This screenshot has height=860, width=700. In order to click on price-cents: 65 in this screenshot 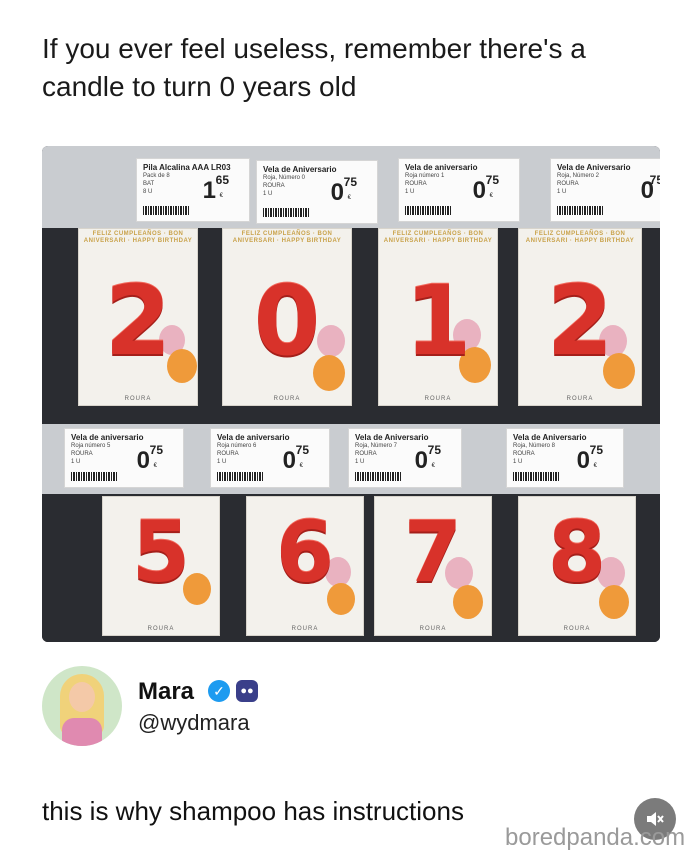, I will do `click(222, 180)`.